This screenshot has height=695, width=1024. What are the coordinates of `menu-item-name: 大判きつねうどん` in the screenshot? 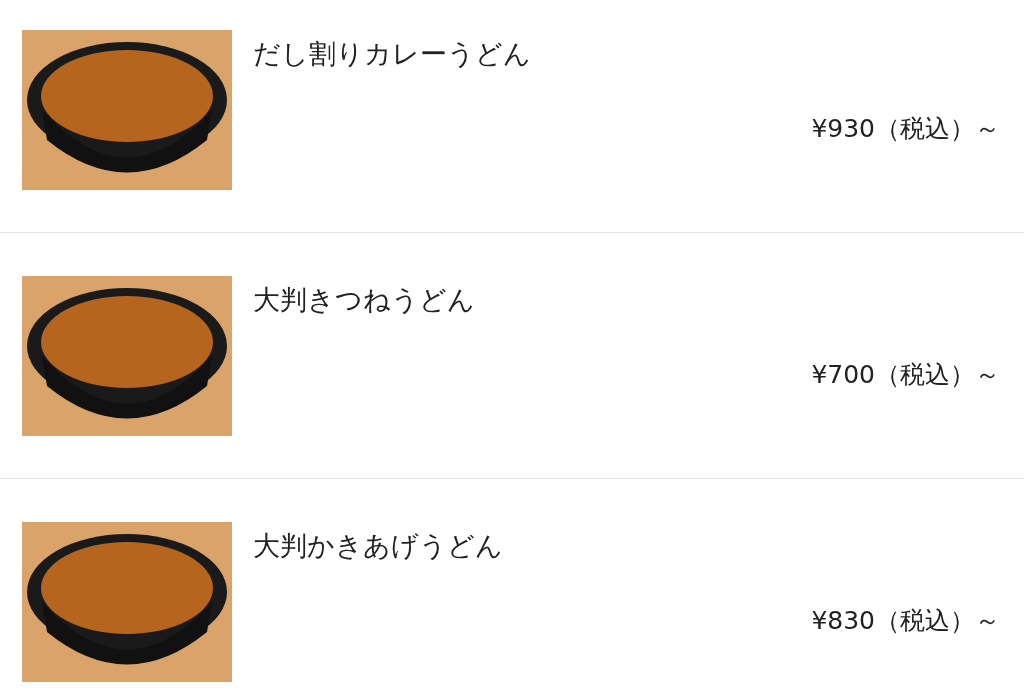 It's located at (364, 300).